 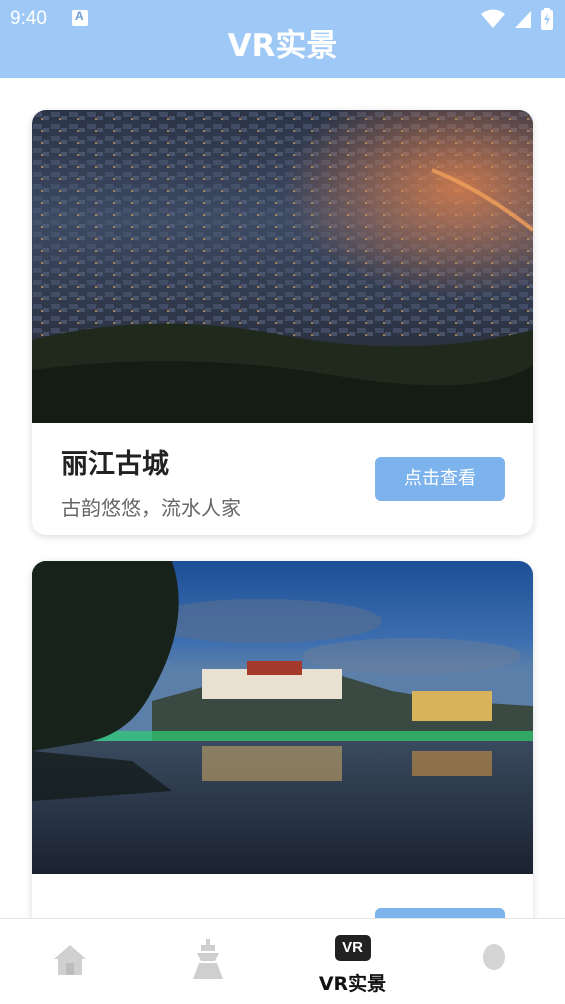 What do you see at coordinates (151, 508) in the screenshot?
I see `card-description: 古韵悠悠，流水人家` at bounding box center [151, 508].